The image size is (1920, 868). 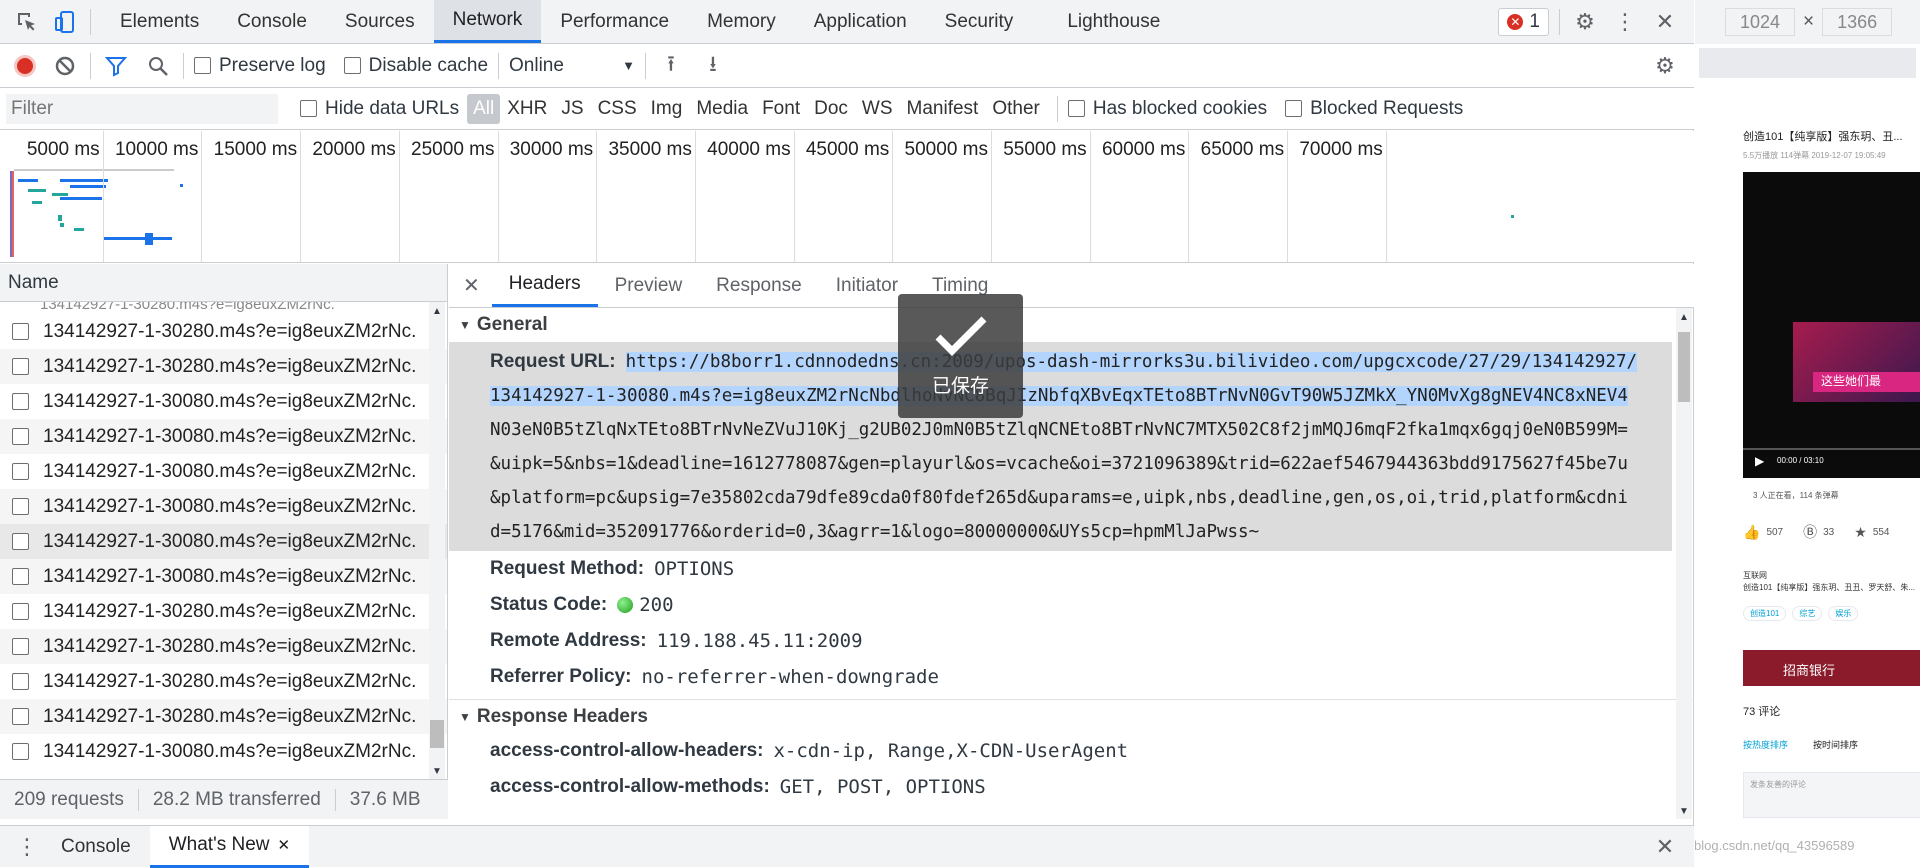 What do you see at coordinates (25, 65) in the screenshot?
I see `record-button` at bounding box center [25, 65].